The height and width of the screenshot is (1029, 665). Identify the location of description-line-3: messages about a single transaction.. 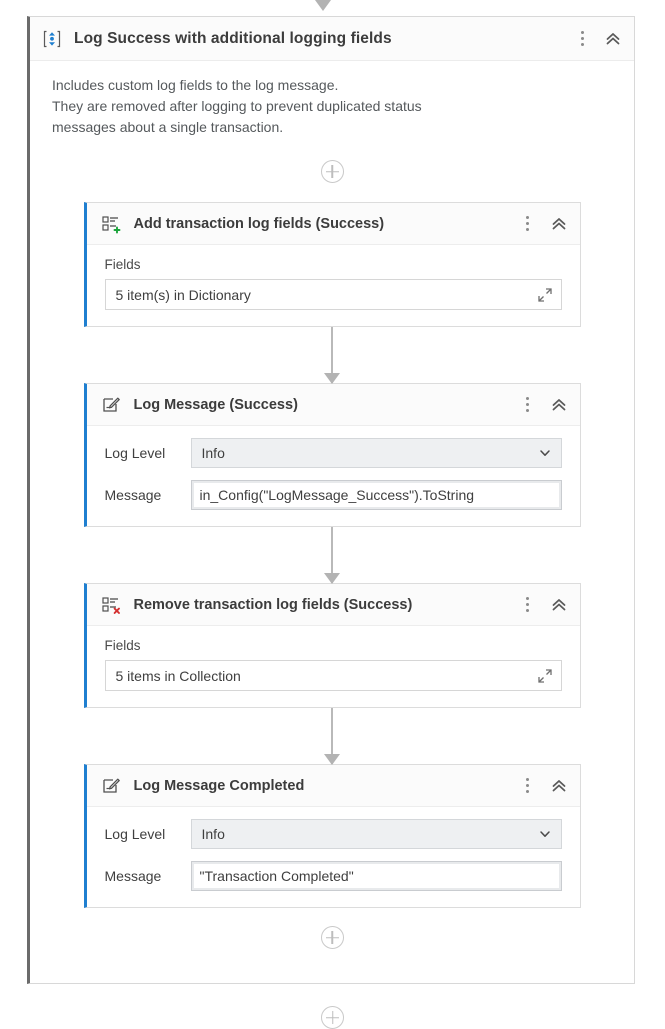
(168, 127).